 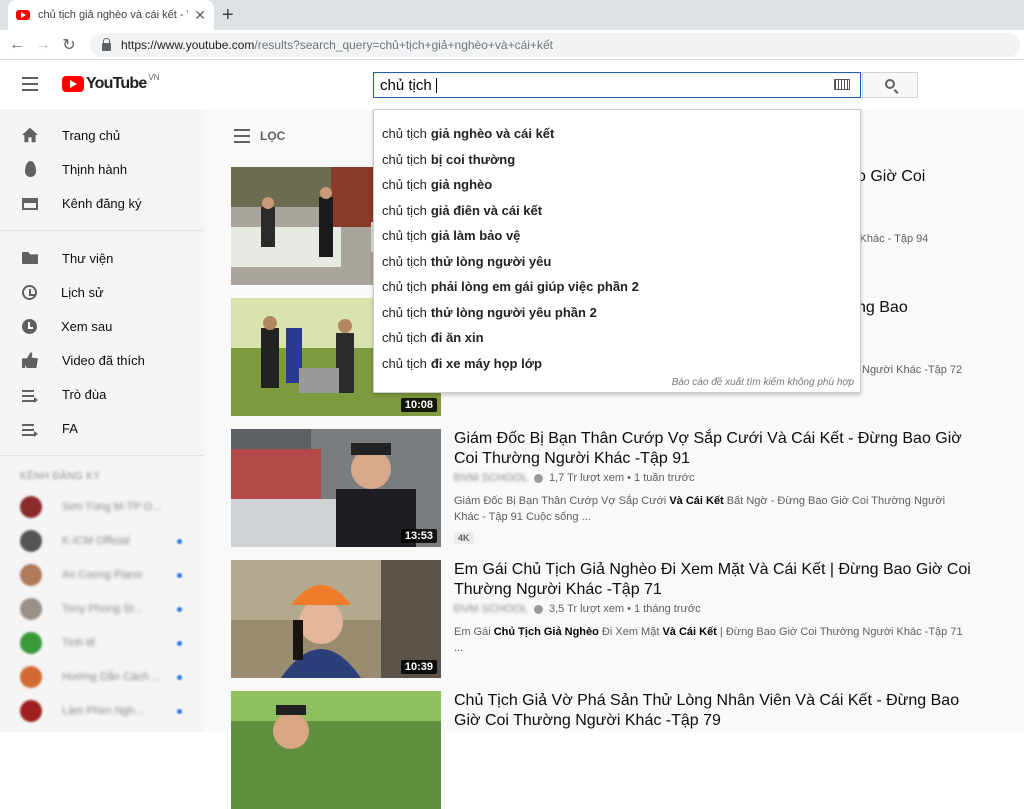 I want to click on sidebar-item-label: Video đã thích, so click(x=103, y=360).